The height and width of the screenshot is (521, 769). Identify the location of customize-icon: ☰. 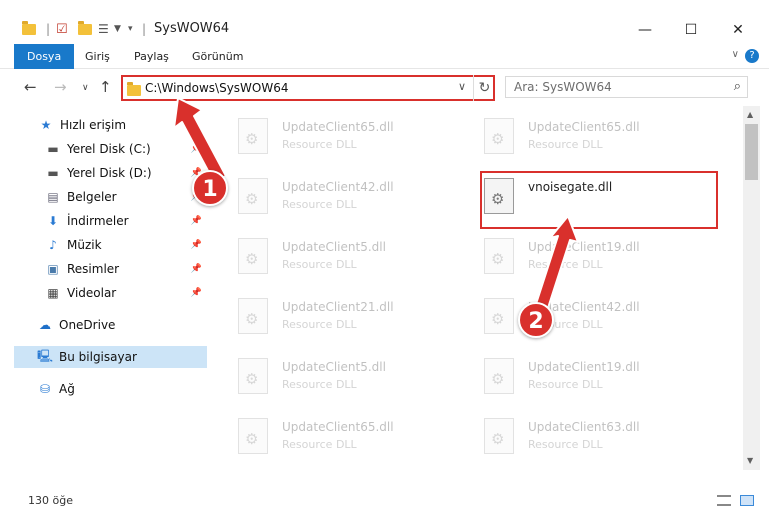
(103, 29).